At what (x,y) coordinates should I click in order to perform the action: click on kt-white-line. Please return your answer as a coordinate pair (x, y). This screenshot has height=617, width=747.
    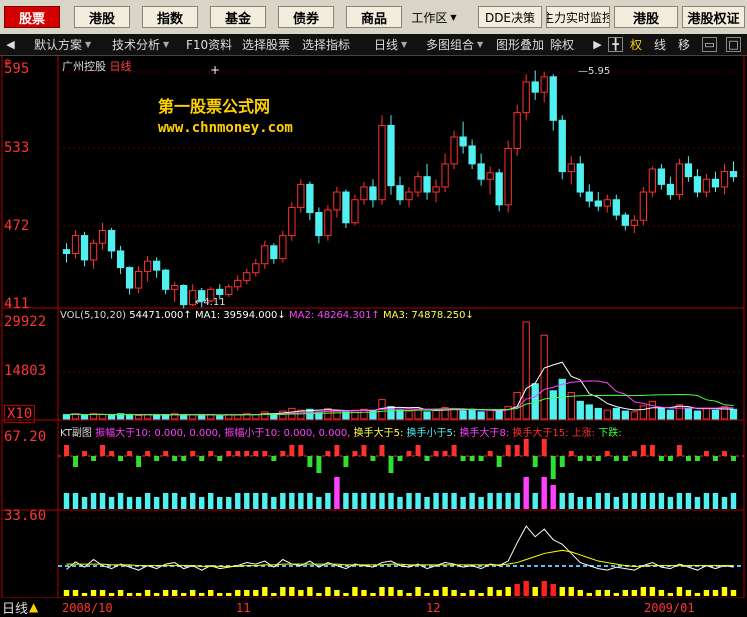
    Looking at the image, I should click on (400, 548).